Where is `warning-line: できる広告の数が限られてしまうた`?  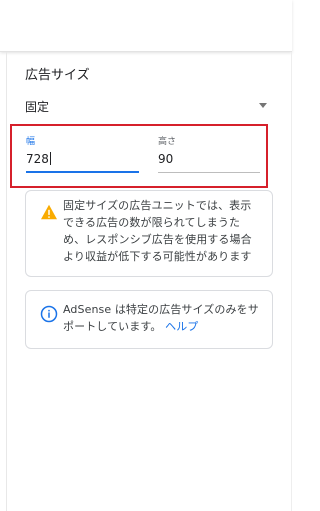
warning-line: できる広告の数が限られてしまうた is located at coordinates (152, 222).